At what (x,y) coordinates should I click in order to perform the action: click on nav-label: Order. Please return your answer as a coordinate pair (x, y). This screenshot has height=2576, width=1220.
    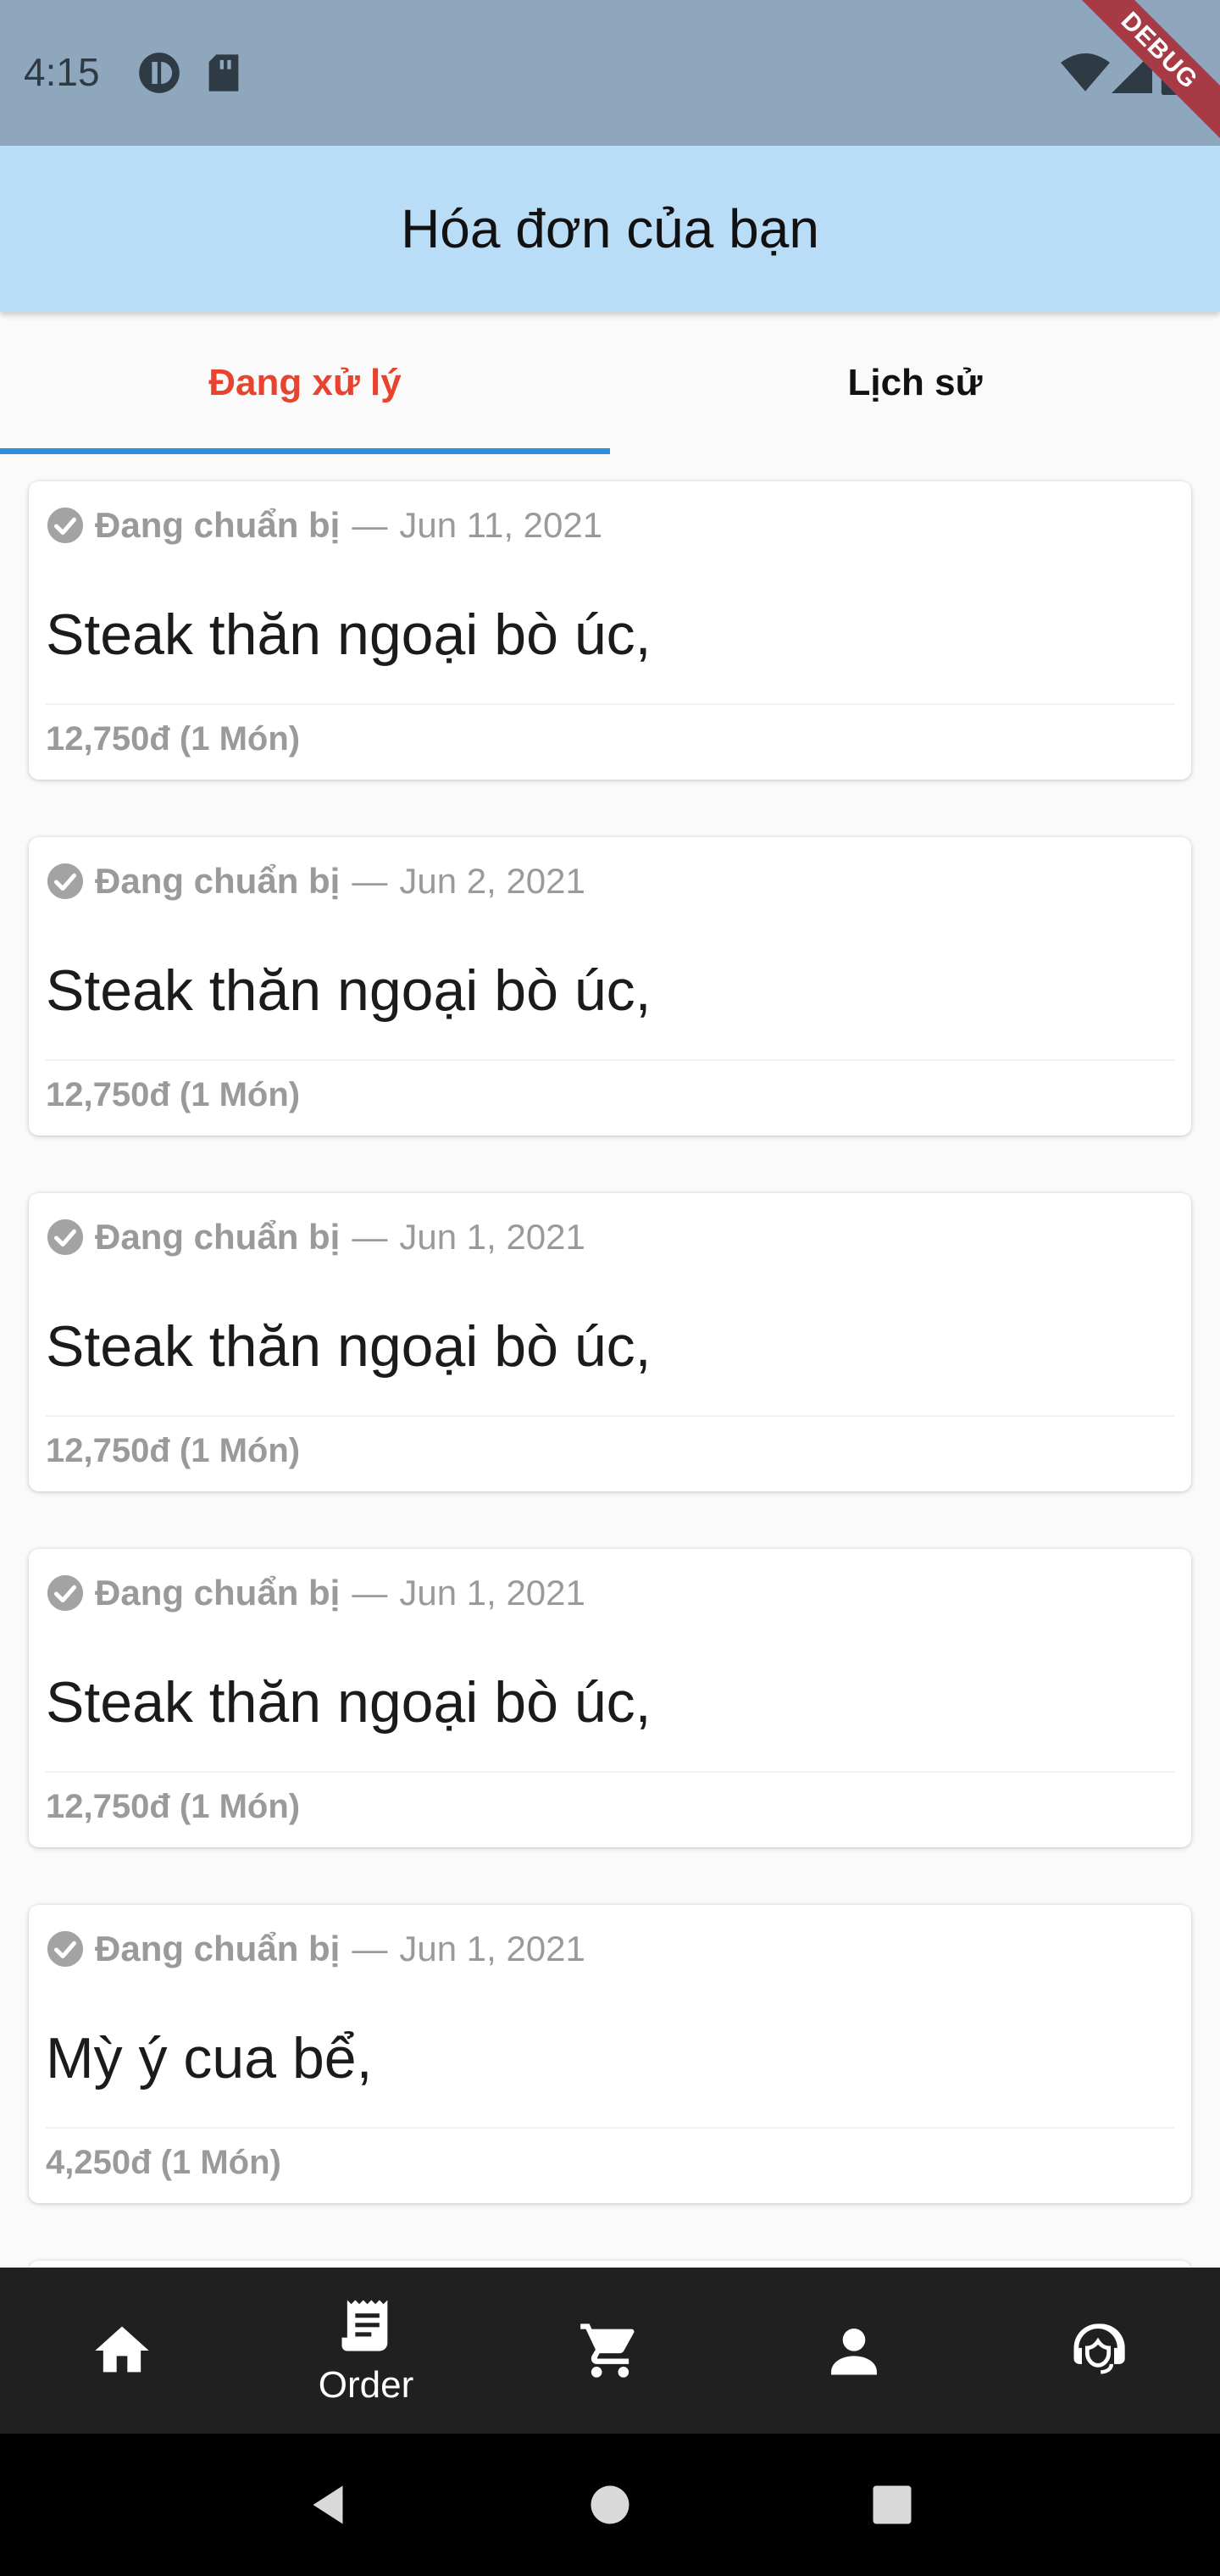
    Looking at the image, I should click on (366, 2385).